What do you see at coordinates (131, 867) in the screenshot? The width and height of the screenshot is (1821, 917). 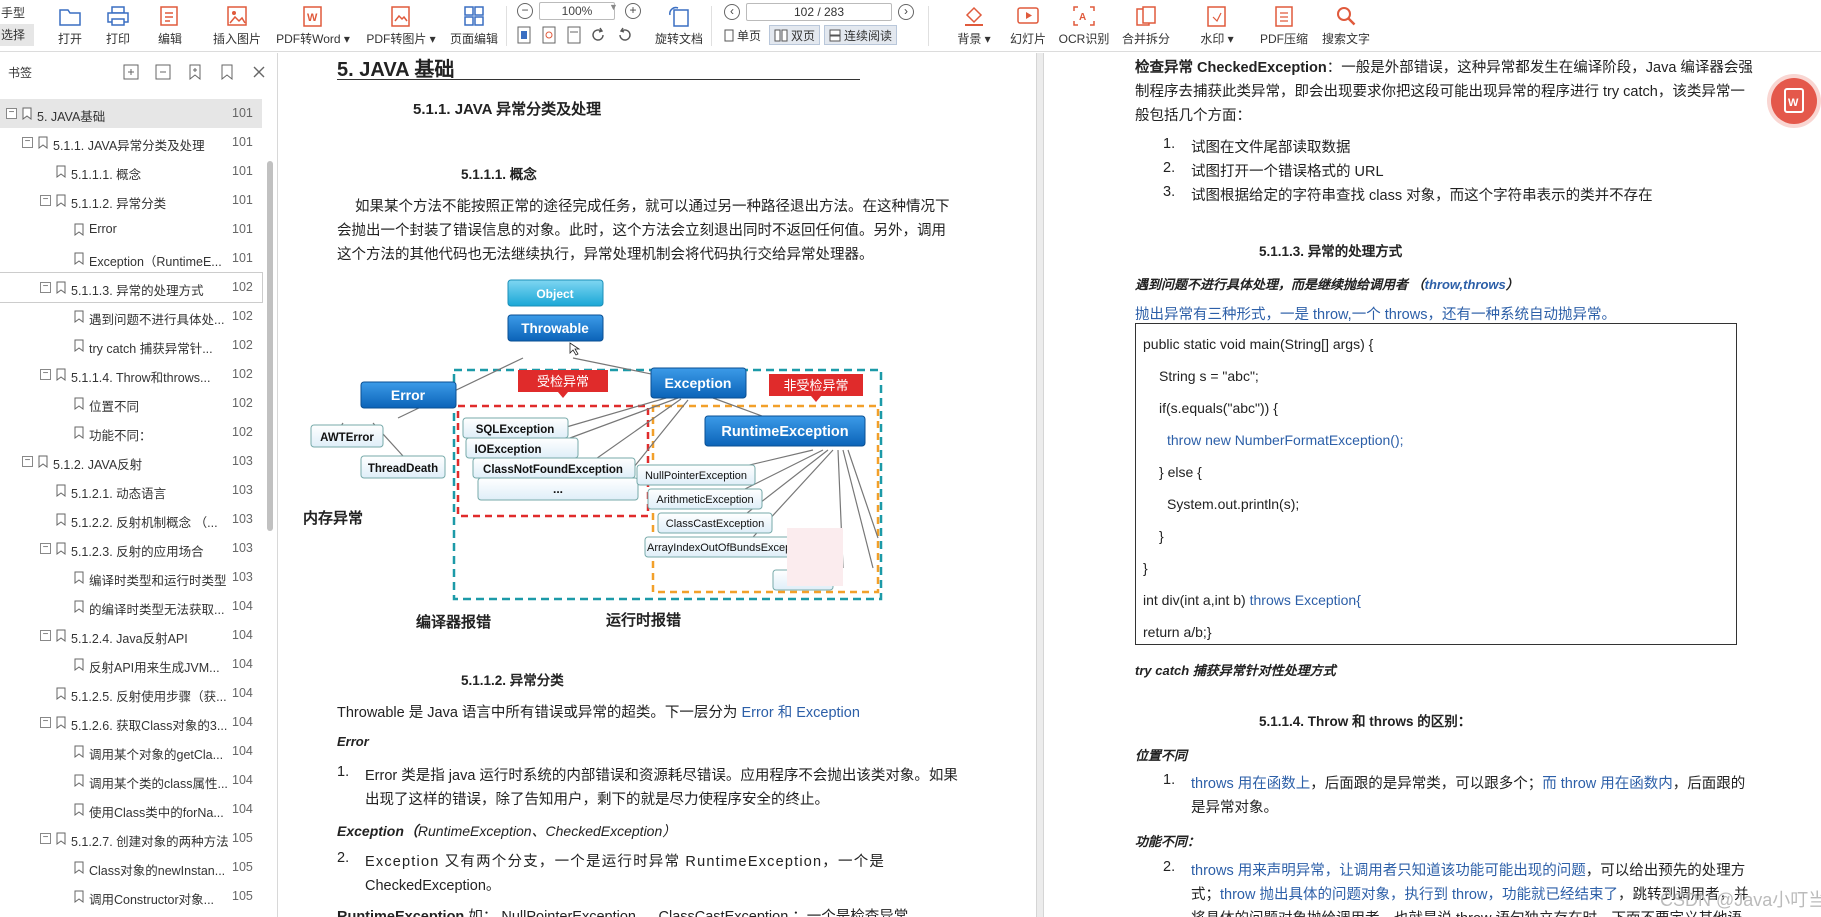 I see `bookmark-item: Class对象的newInstan... 105` at bounding box center [131, 867].